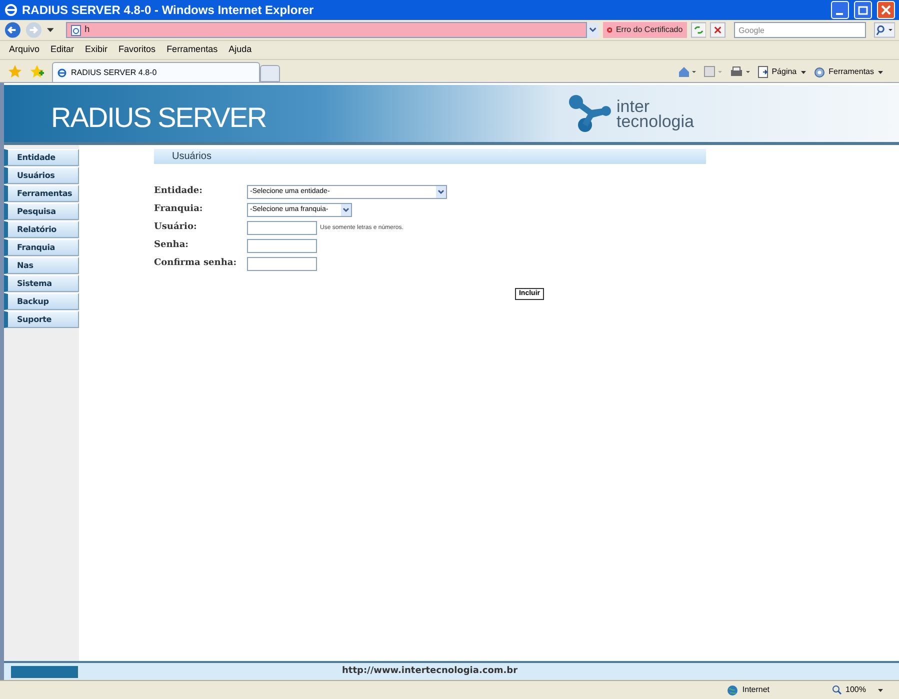 The image size is (899, 699). I want to click on section-title: Usuários, so click(430, 156).